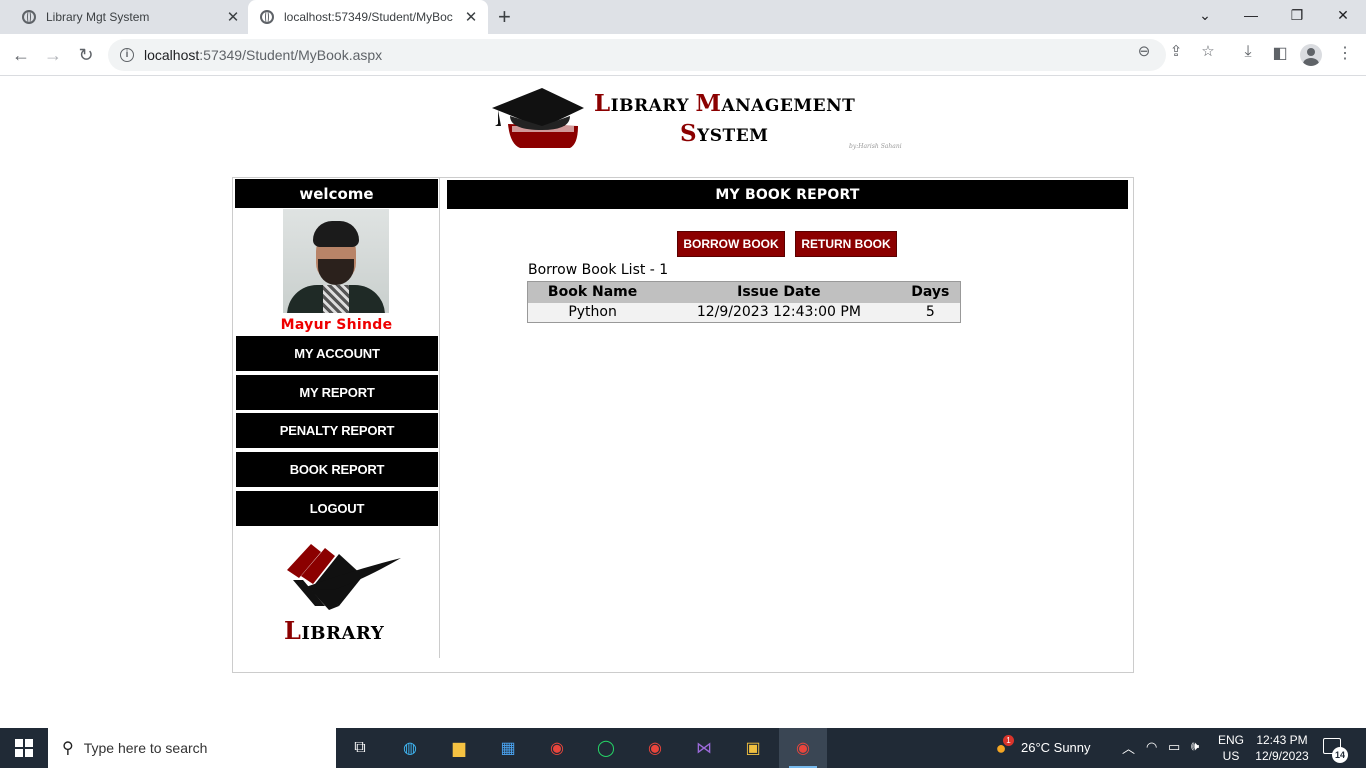 The image size is (1366, 768). I want to click on borrow-book-button: BORROW BOOK, so click(731, 244).